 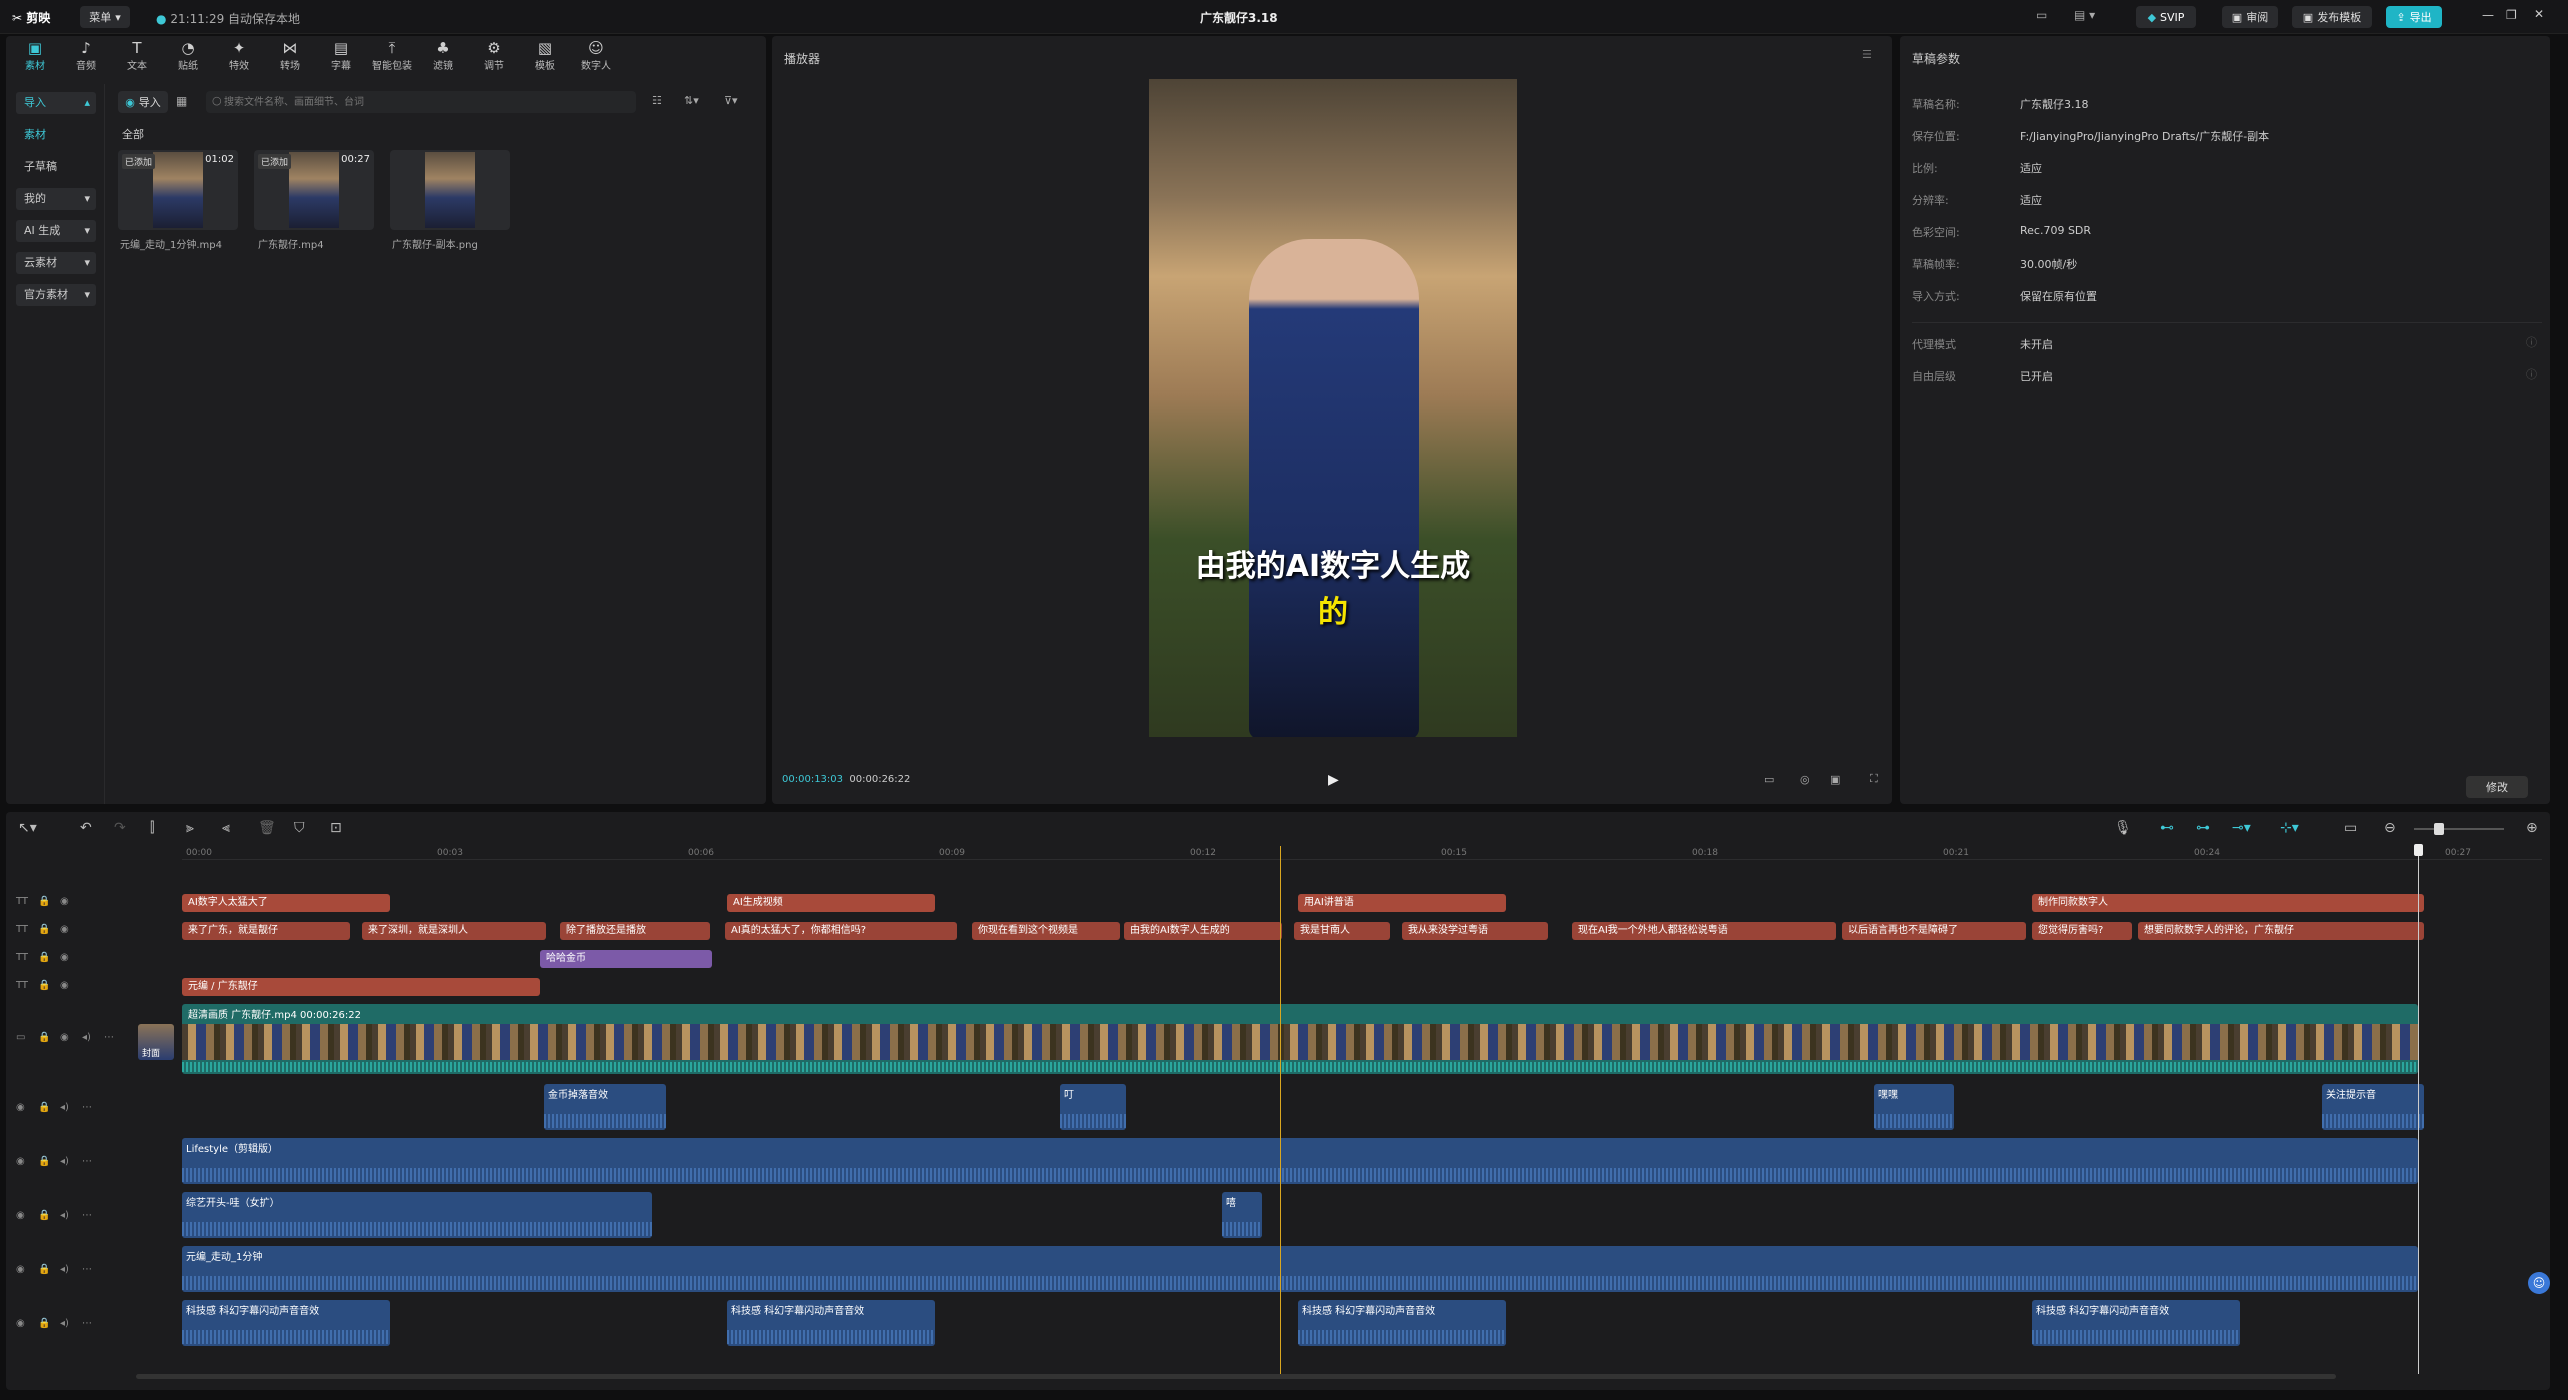 What do you see at coordinates (1280, 1110) in the screenshot?
I see `playhead` at bounding box center [1280, 1110].